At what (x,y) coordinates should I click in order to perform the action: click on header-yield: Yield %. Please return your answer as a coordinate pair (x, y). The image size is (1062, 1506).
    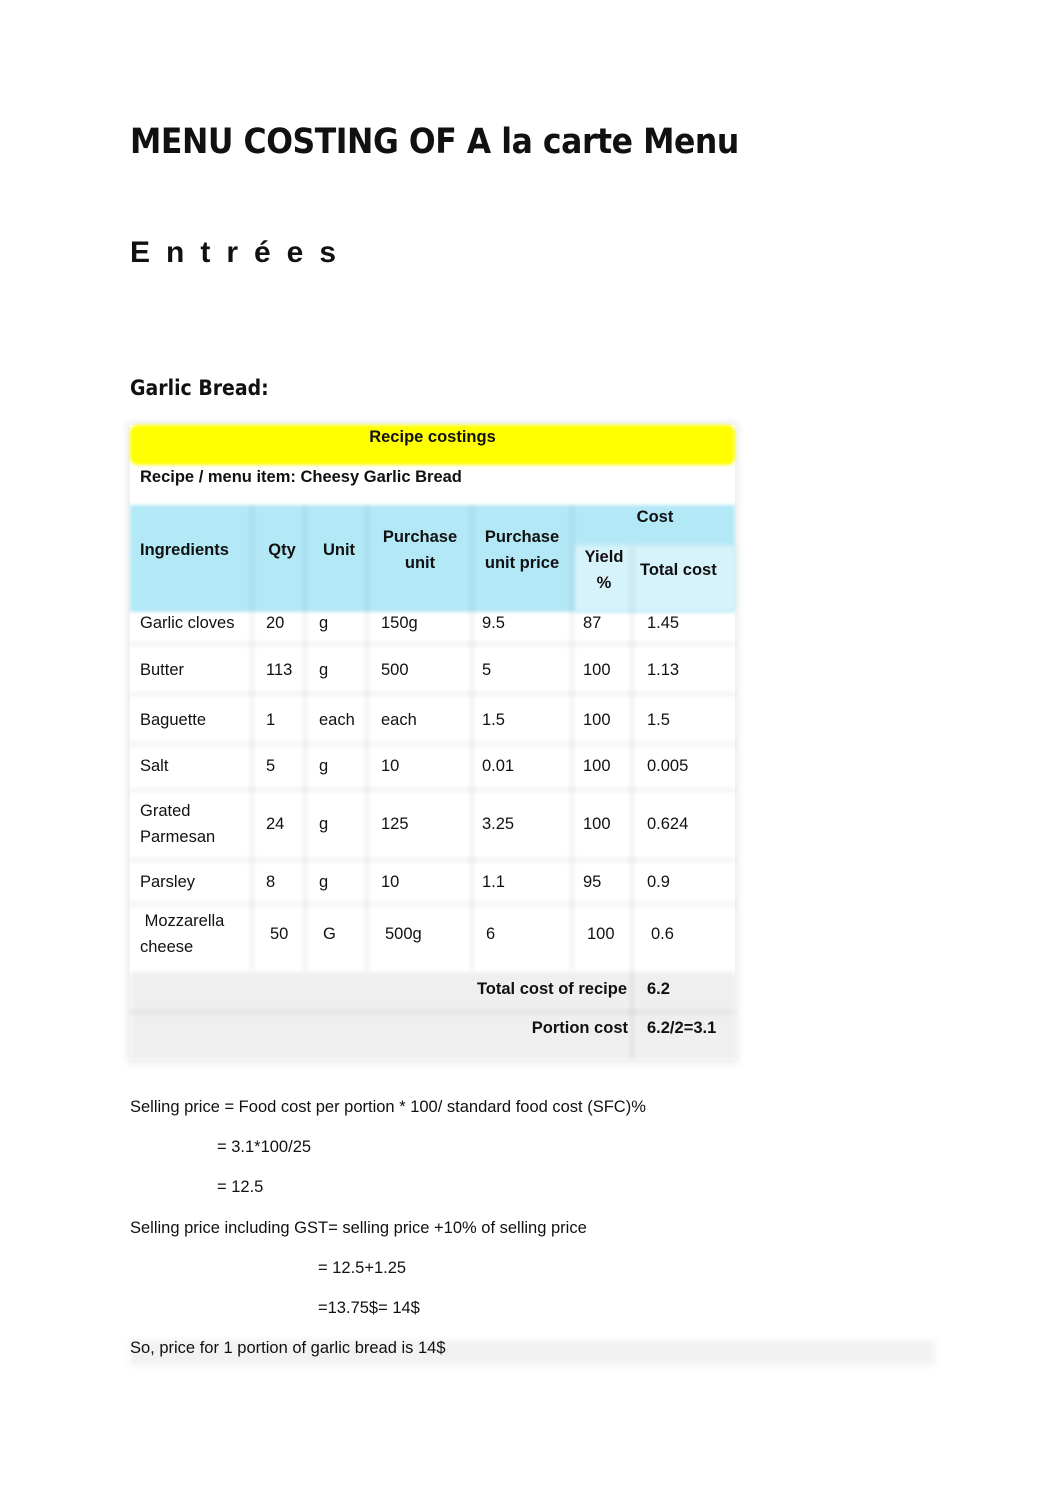
    Looking at the image, I should click on (604, 570).